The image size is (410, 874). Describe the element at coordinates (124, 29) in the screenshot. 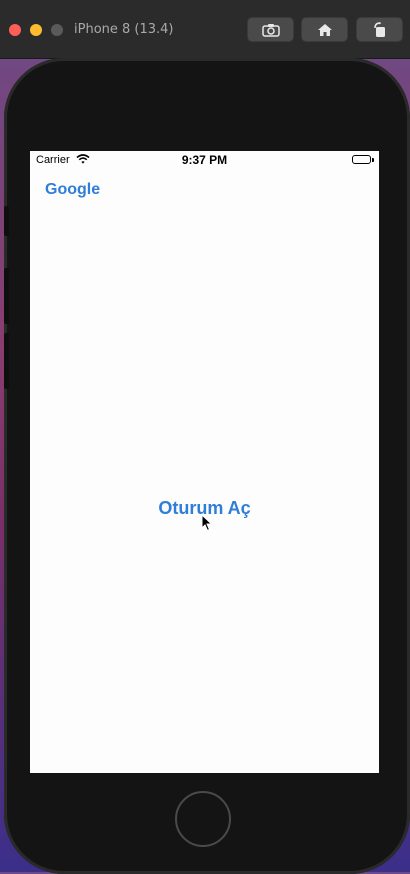

I see `window-title: iPhone 8 (13.4)` at that location.